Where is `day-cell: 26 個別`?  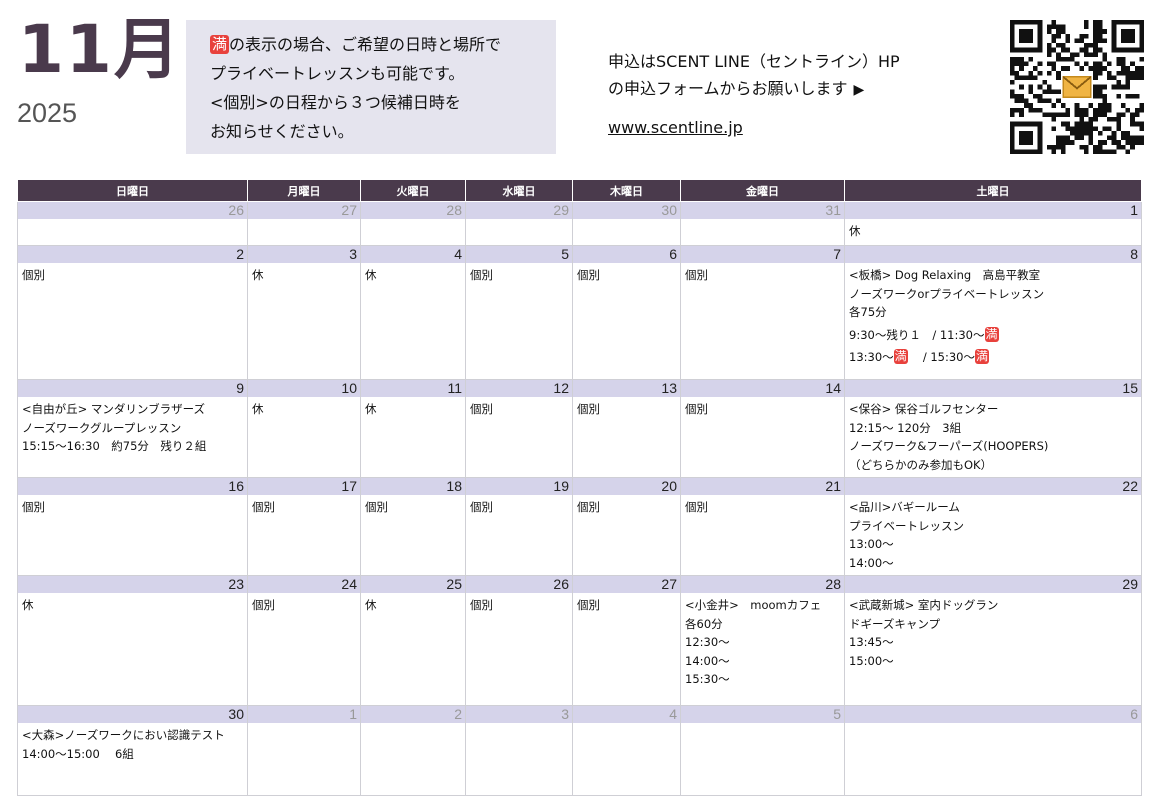 day-cell: 26 個別 is located at coordinates (519, 640).